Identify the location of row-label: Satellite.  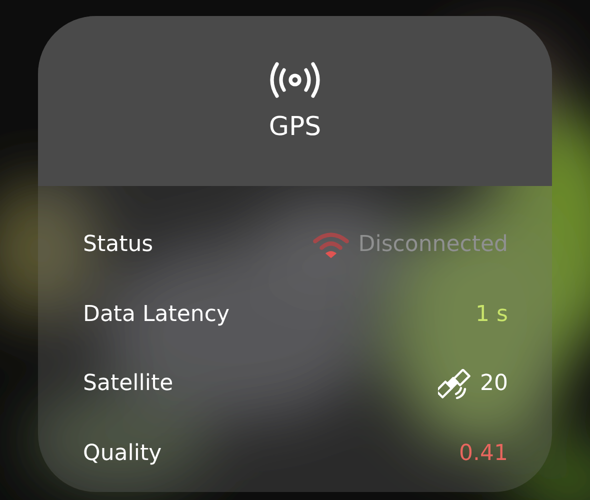
(128, 383).